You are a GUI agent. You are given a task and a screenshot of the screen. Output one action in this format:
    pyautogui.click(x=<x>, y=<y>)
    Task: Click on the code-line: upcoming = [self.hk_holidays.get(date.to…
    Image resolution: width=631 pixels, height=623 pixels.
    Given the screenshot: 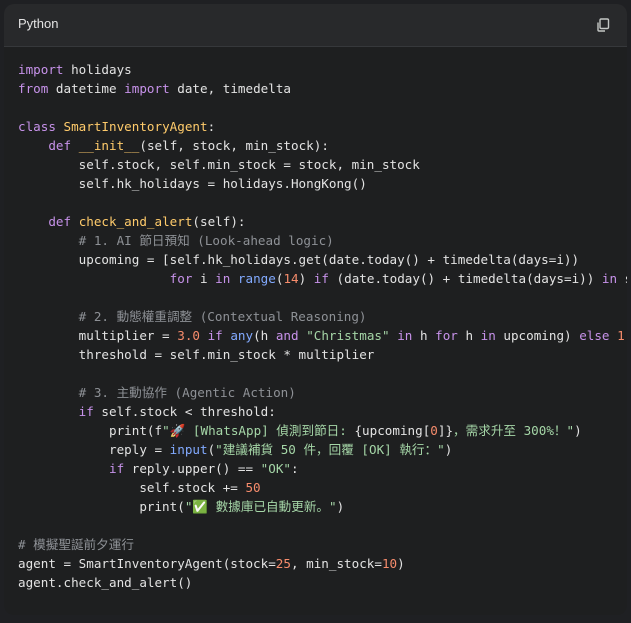 What is the action you would take?
    pyautogui.click(x=298, y=259)
    